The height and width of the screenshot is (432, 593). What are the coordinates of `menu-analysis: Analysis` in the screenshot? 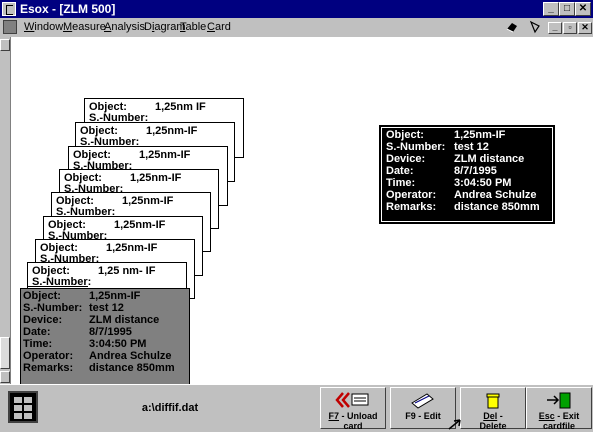 It's located at (124, 27).